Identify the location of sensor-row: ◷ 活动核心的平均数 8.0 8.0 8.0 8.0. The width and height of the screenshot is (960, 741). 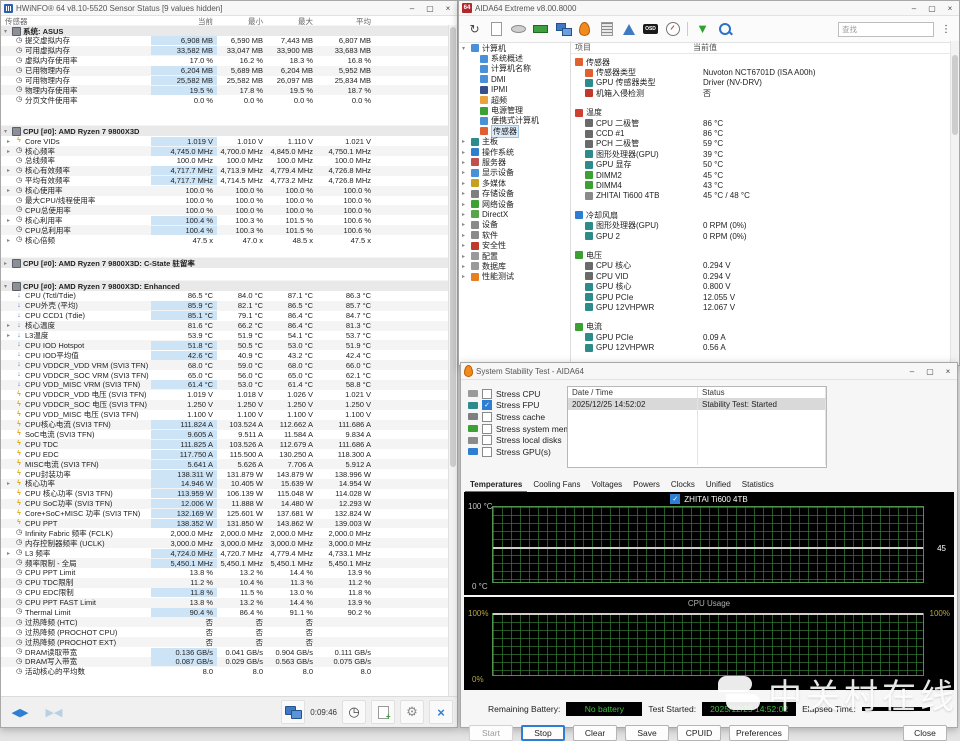
(225, 672).